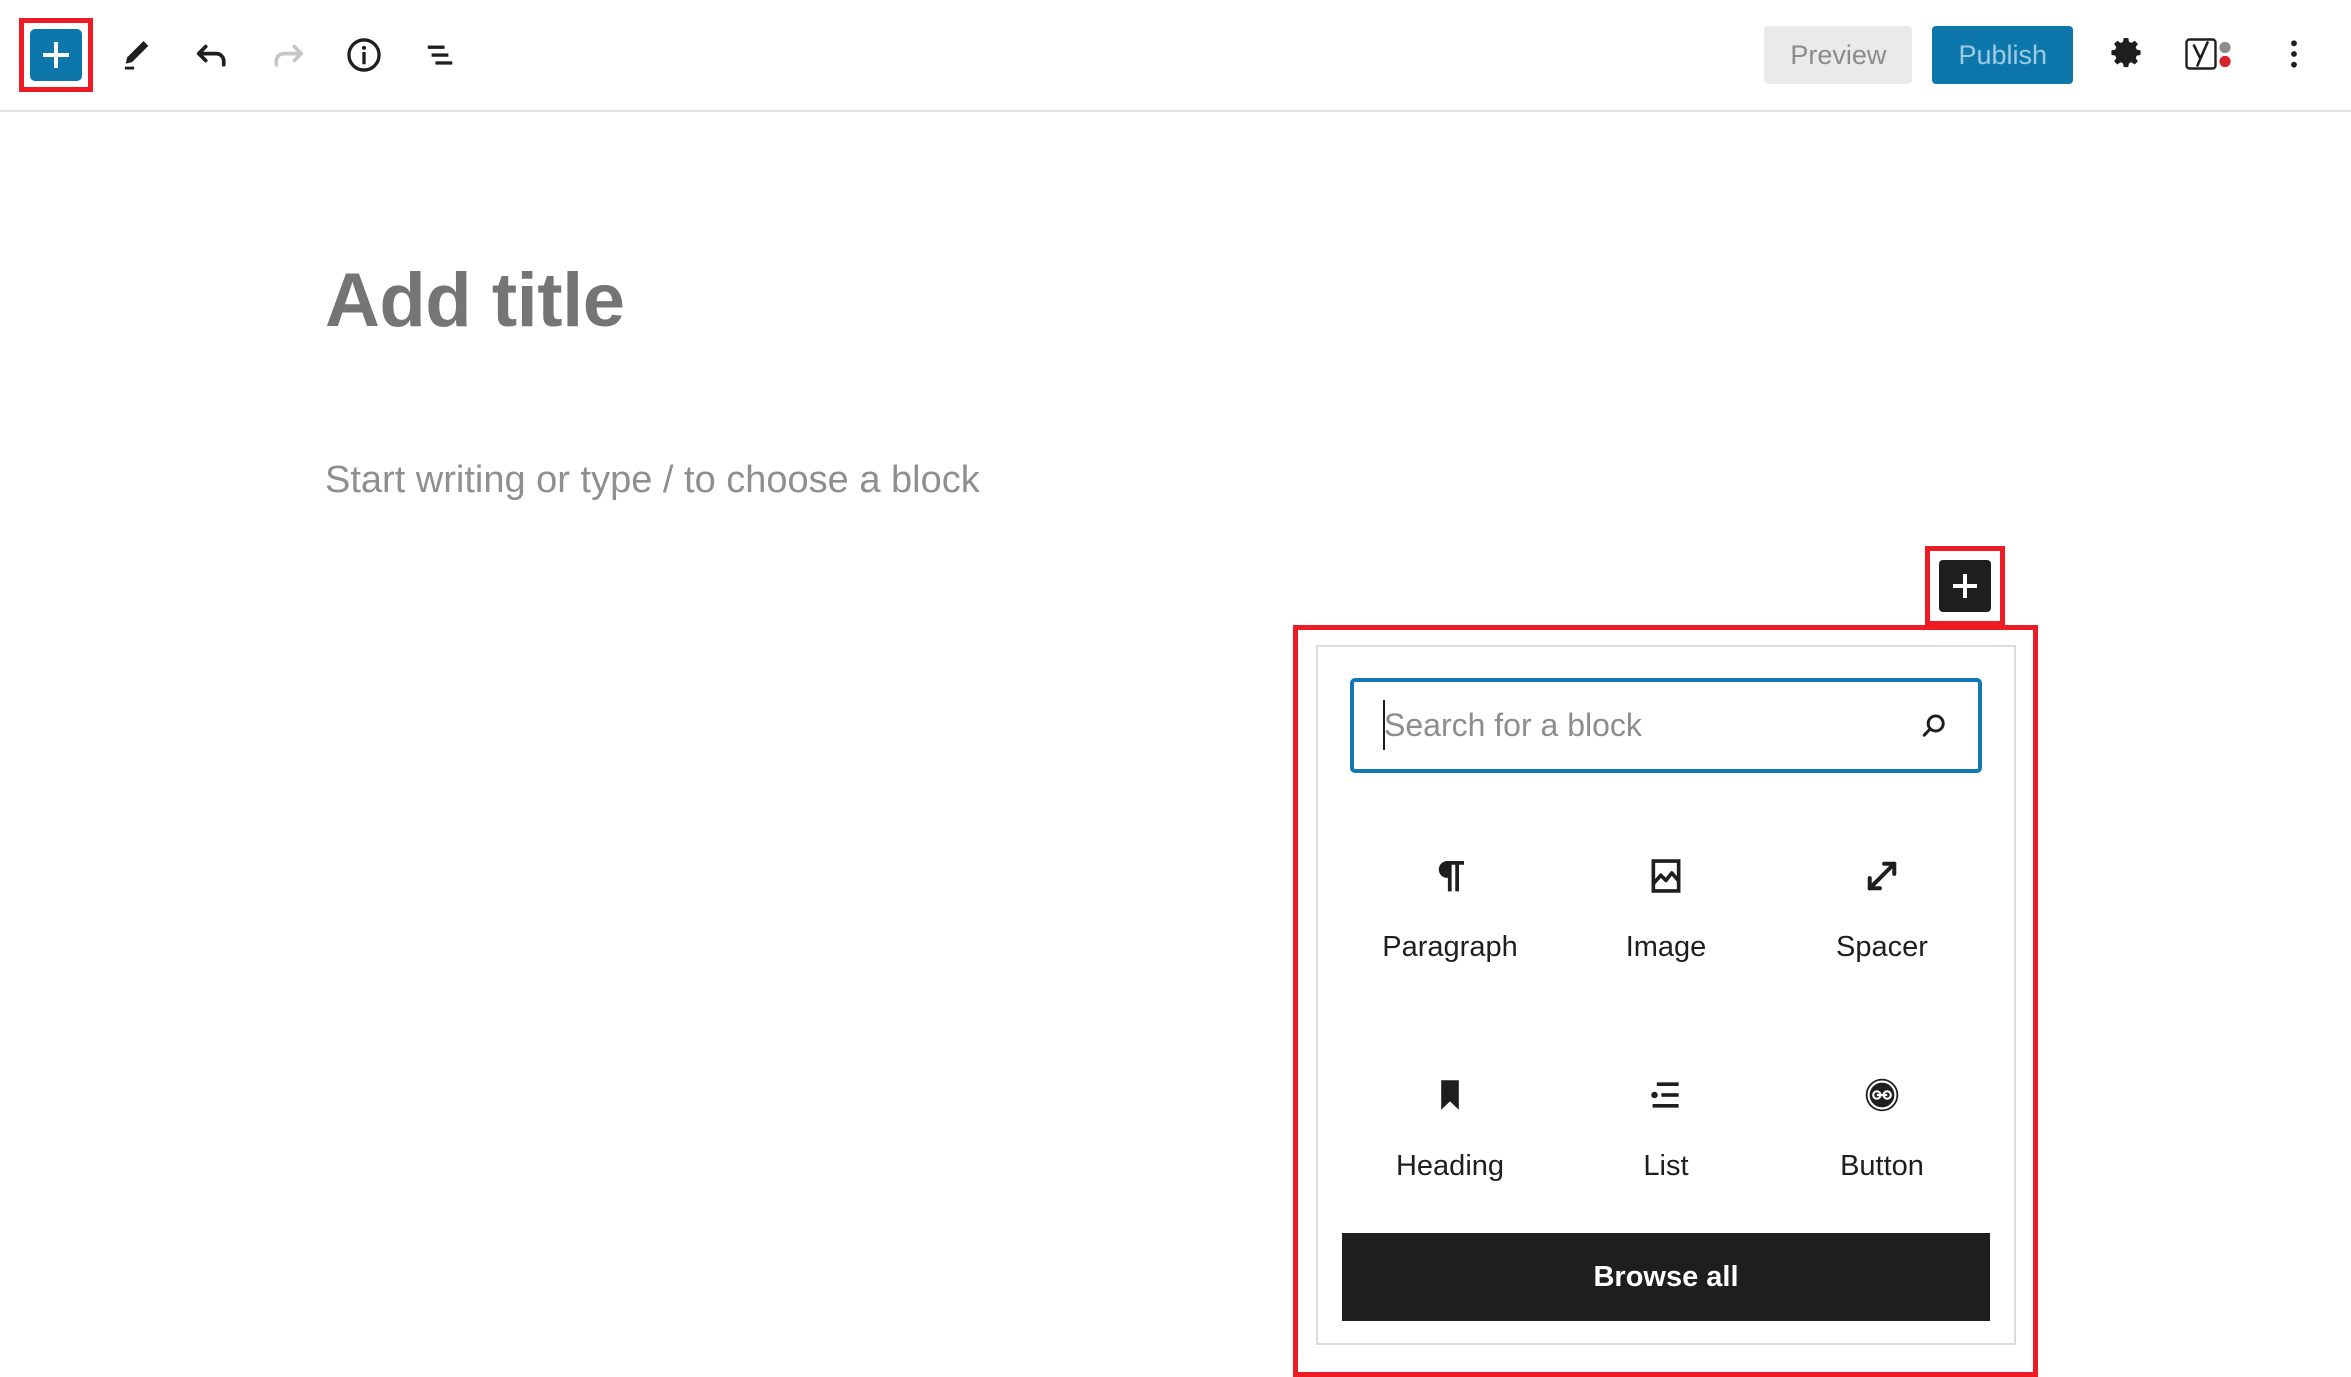  I want to click on gear-icon, so click(2126, 55).